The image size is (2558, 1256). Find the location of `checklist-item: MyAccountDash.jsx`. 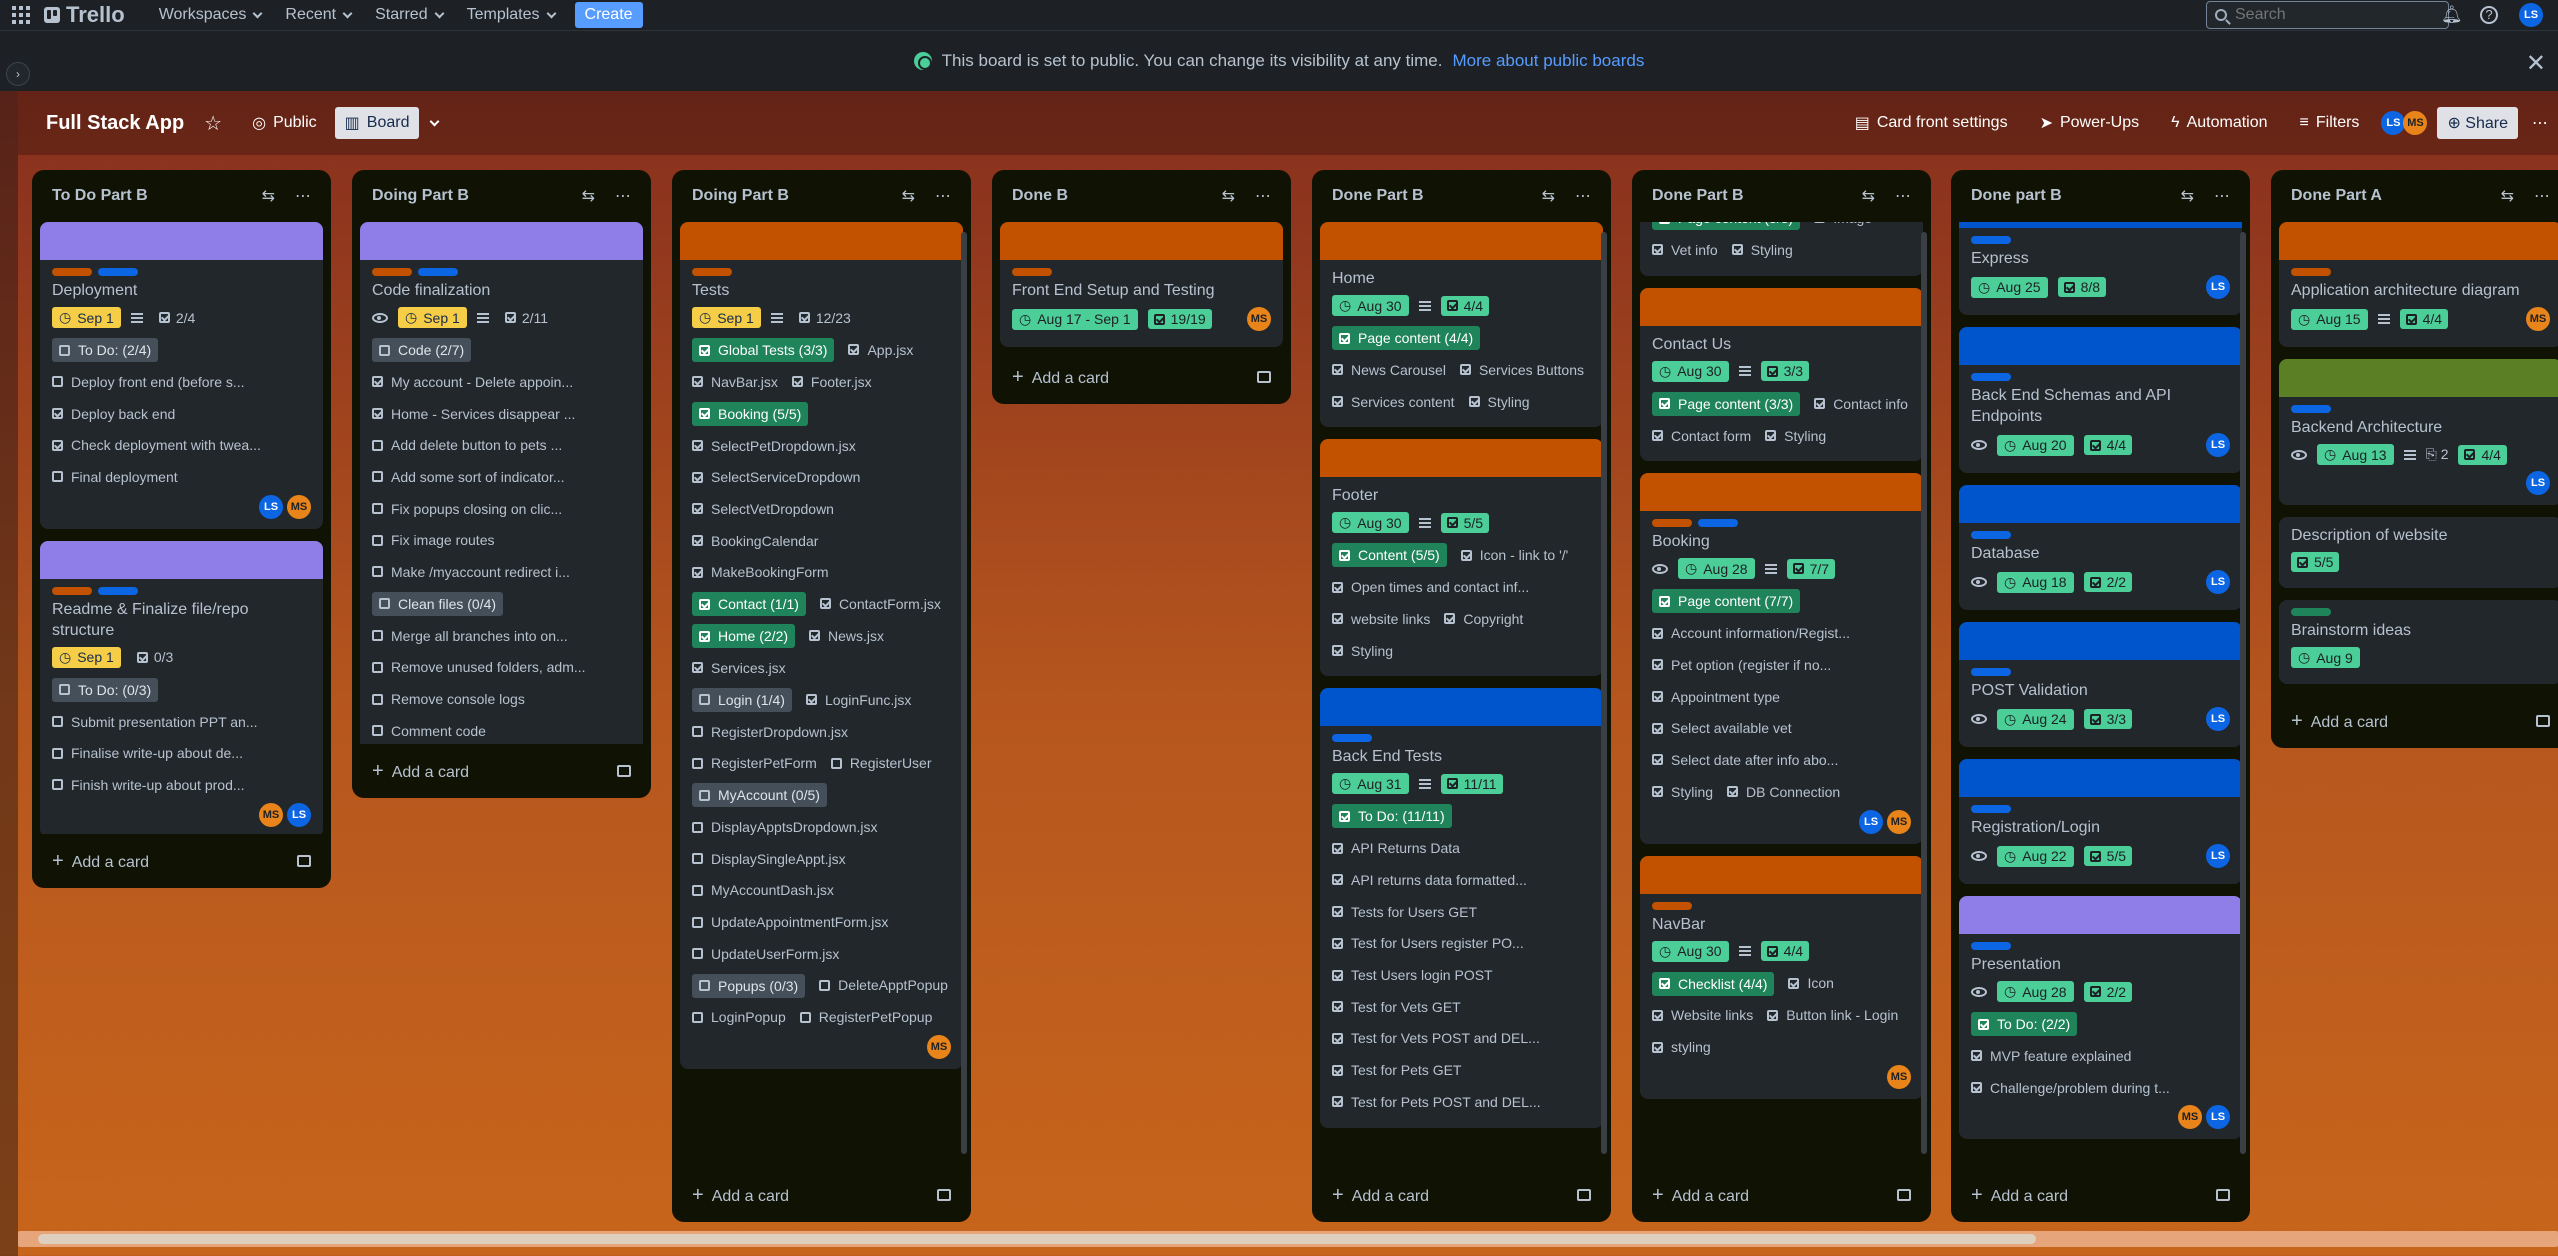

checklist-item: MyAccountDash.jsx is located at coordinates (763, 891).